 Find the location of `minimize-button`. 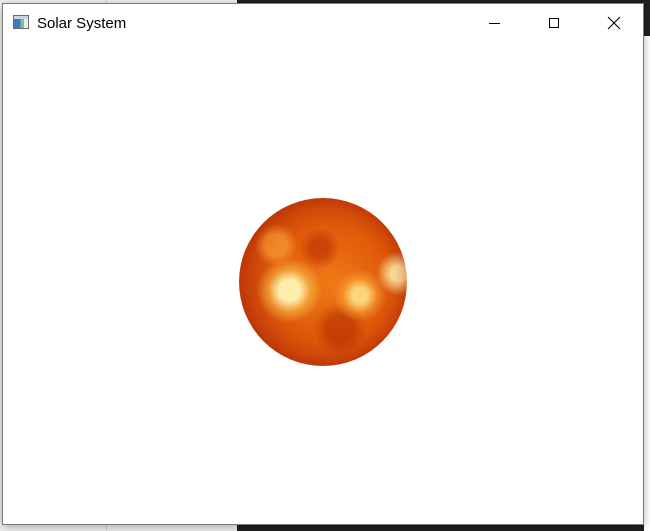

minimize-button is located at coordinates (494, 23).